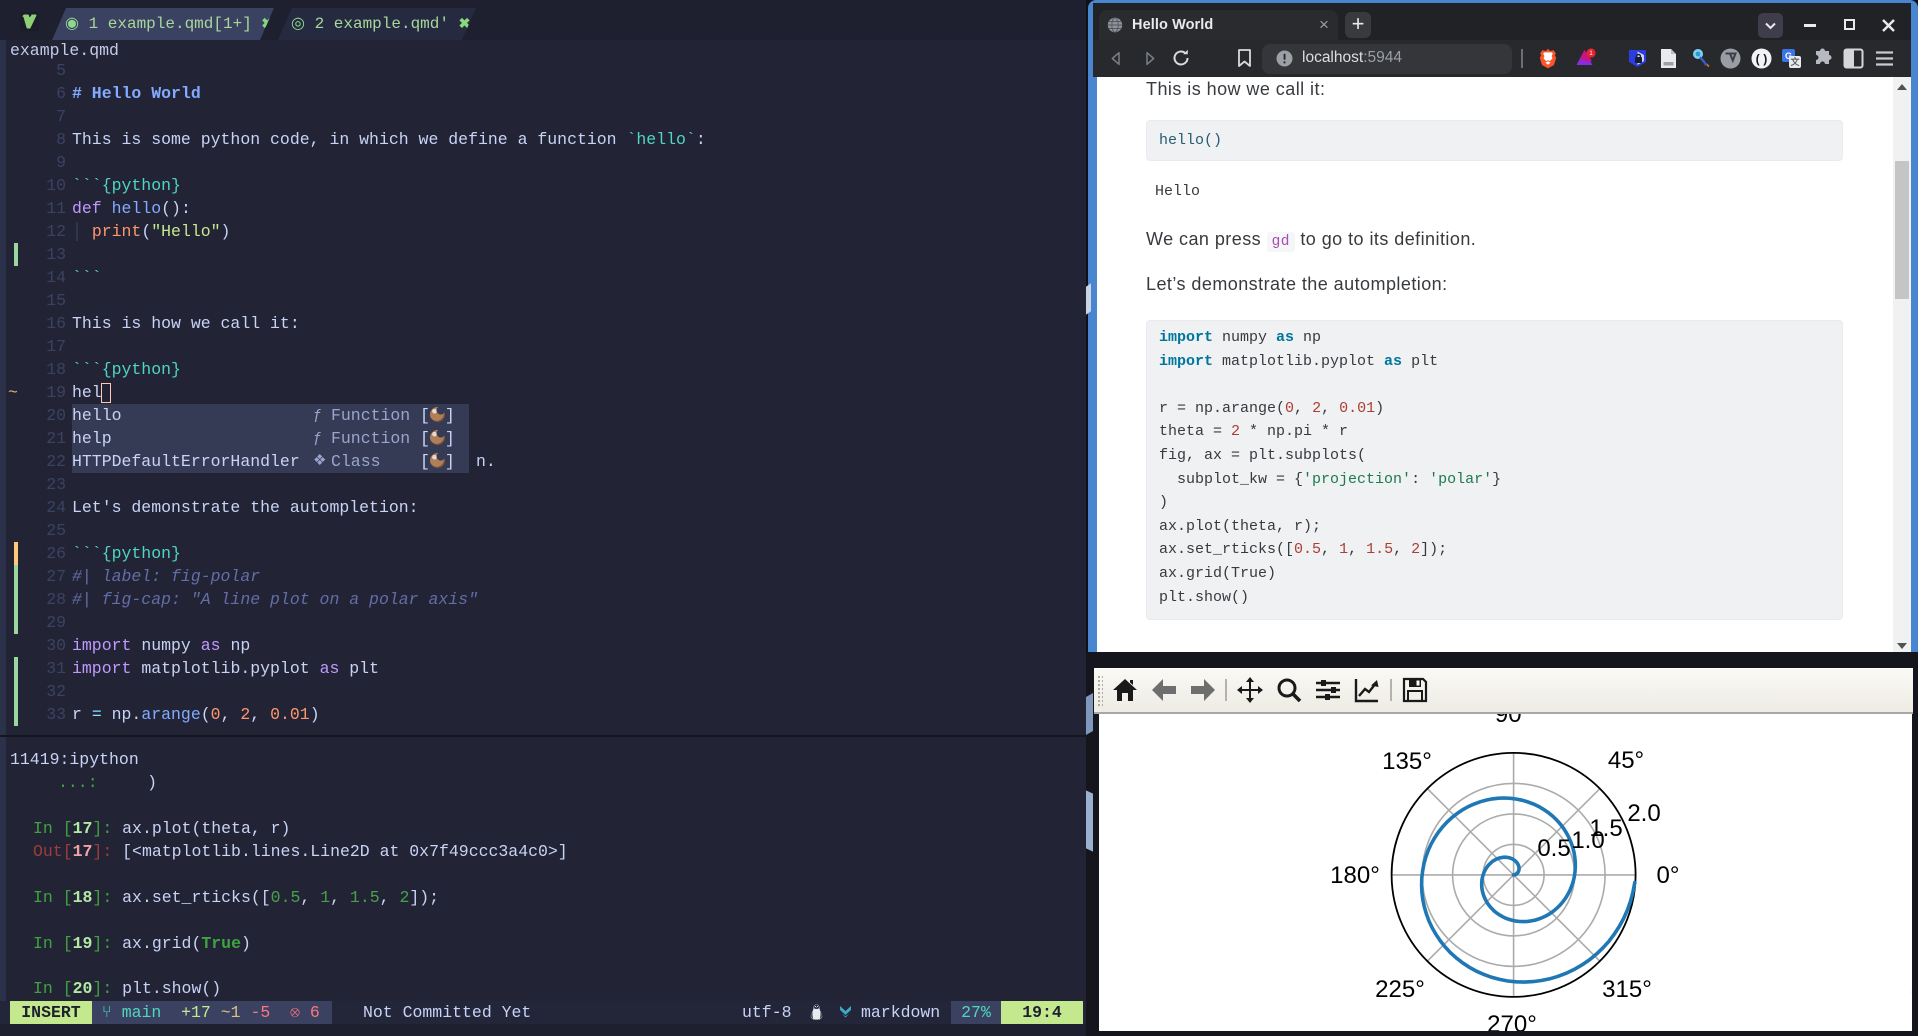 The height and width of the screenshot is (1036, 1918). What do you see at coordinates (1553, 848) in the screenshot?
I see `svg-text: 0.5` at bounding box center [1553, 848].